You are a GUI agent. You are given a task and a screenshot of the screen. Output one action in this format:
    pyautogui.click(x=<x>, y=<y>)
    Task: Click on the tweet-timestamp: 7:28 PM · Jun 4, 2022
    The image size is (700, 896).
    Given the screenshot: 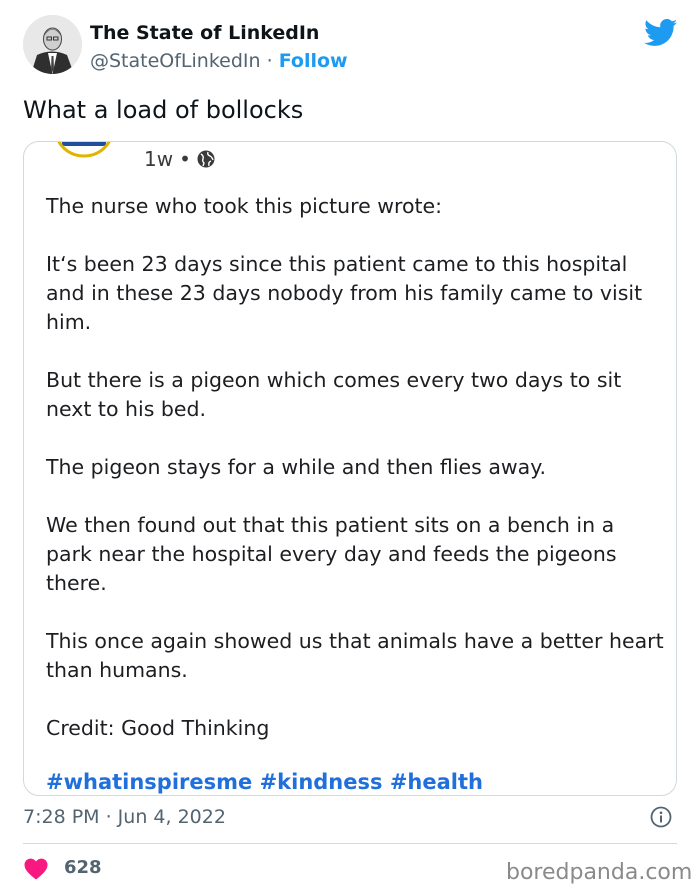 What is the action you would take?
    pyautogui.click(x=124, y=817)
    